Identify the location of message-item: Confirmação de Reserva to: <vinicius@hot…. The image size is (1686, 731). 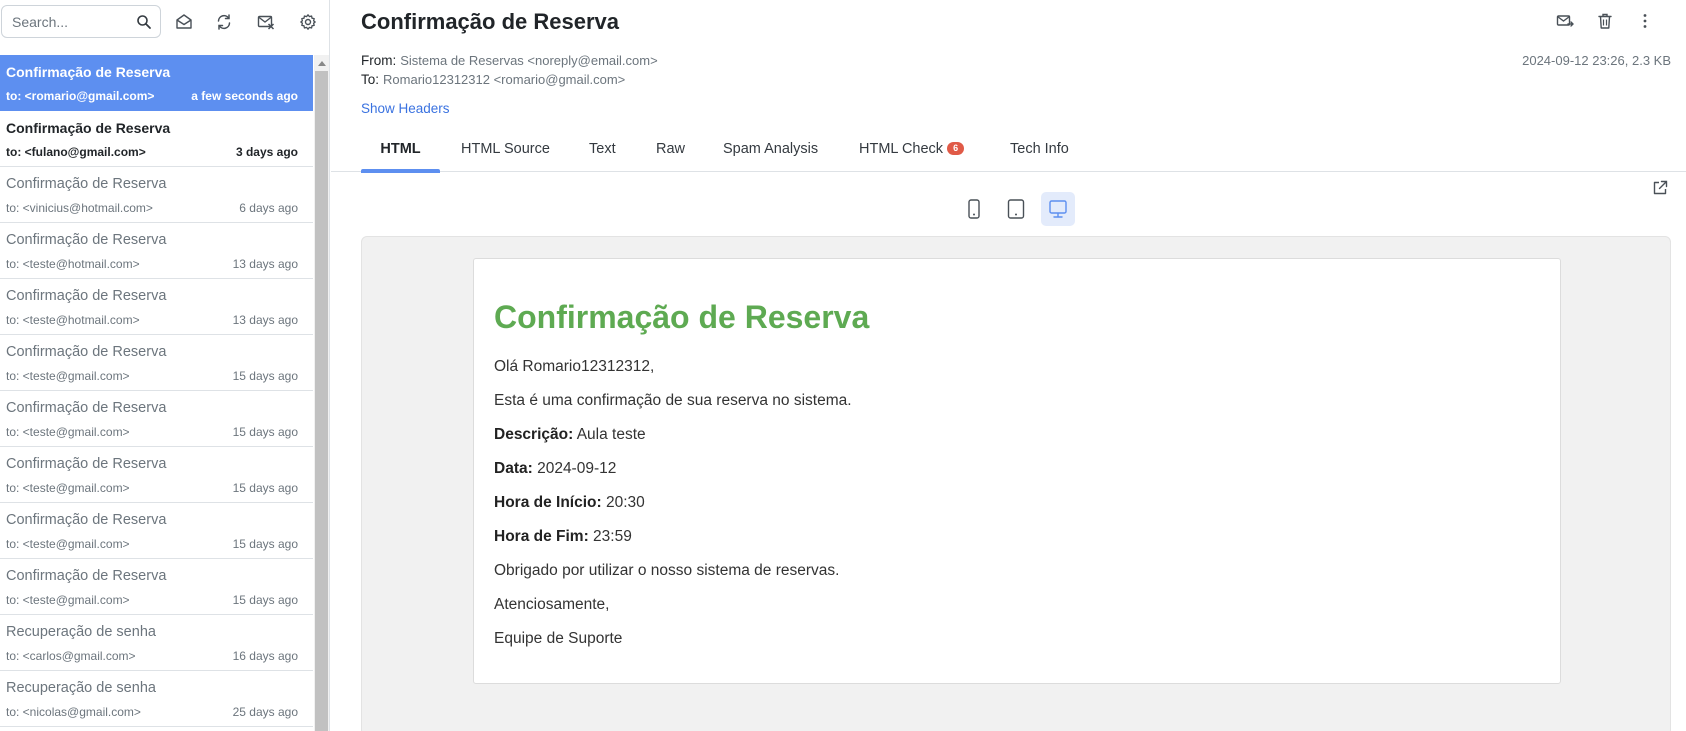
(156, 195).